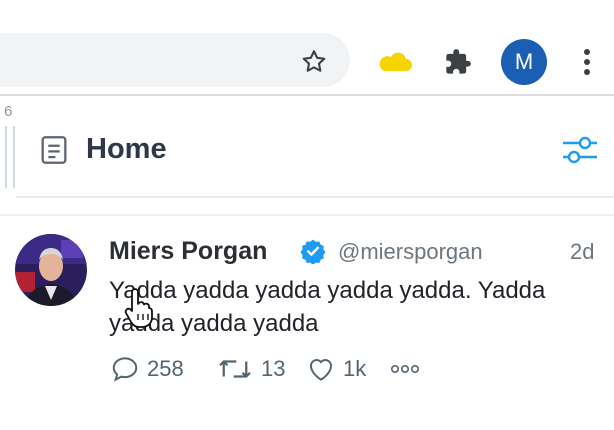 Image resolution: width=614 pixels, height=430 pixels. Describe the element at coordinates (126, 149) in the screenshot. I see `column-title: Home` at that location.